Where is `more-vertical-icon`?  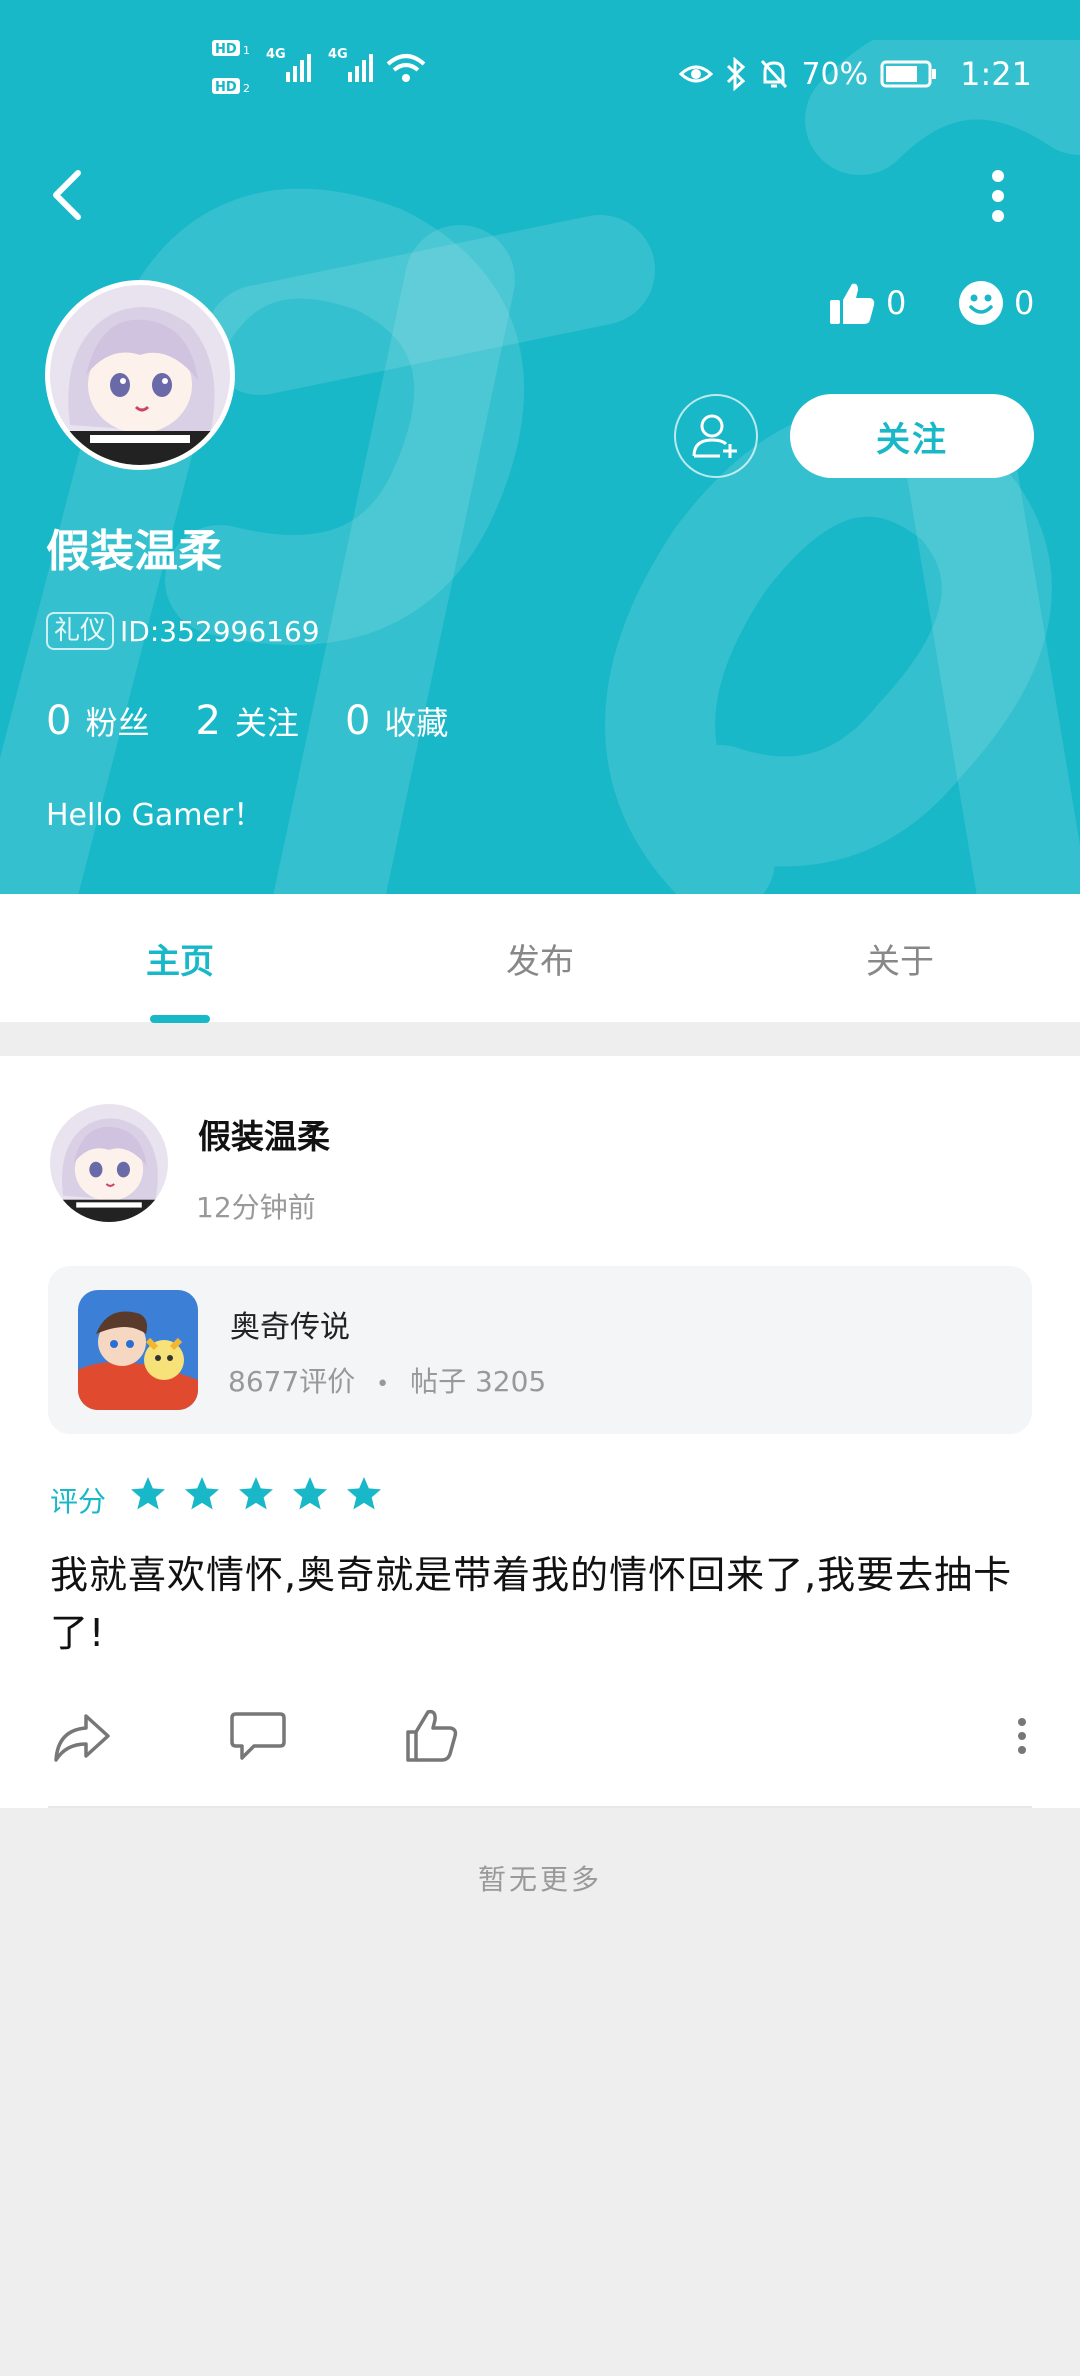
more-vertical-icon is located at coordinates (998, 196).